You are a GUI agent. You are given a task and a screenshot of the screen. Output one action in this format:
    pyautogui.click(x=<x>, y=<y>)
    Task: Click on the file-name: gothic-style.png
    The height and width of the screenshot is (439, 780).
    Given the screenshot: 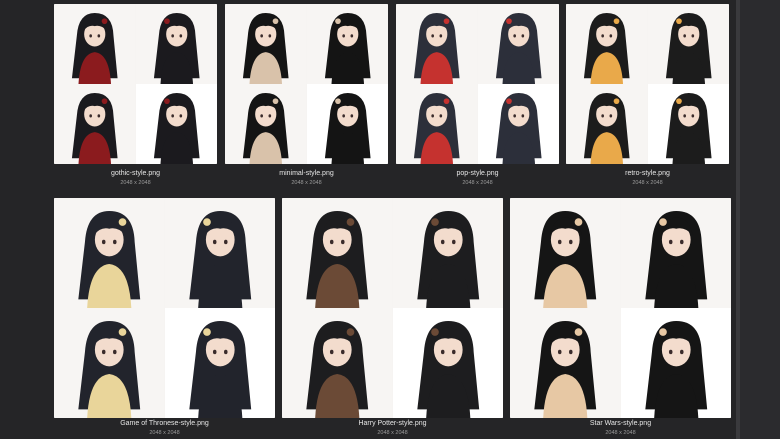 What is the action you would take?
    pyautogui.click(x=135, y=173)
    